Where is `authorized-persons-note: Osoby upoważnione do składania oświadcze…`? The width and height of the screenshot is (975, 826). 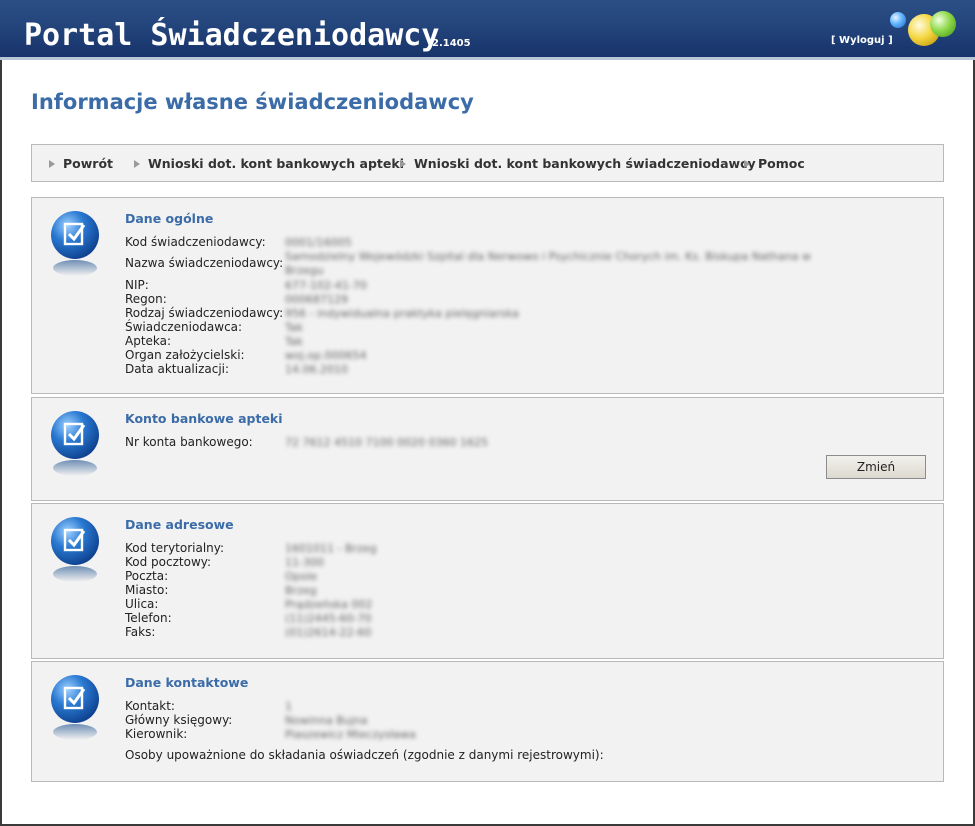 authorized-persons-note: Osoby upoważnione do składania oświadcze… is located at coordinates (364, 755).